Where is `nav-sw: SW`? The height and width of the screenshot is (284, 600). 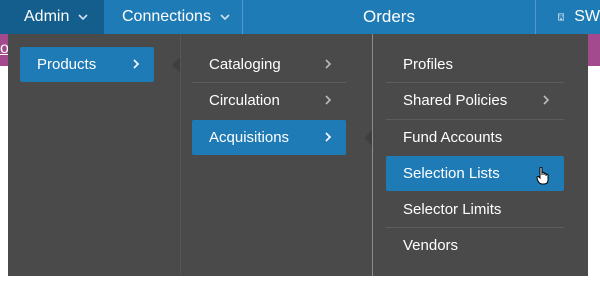
nav-sw: SW is located at coordinates (568, 17).